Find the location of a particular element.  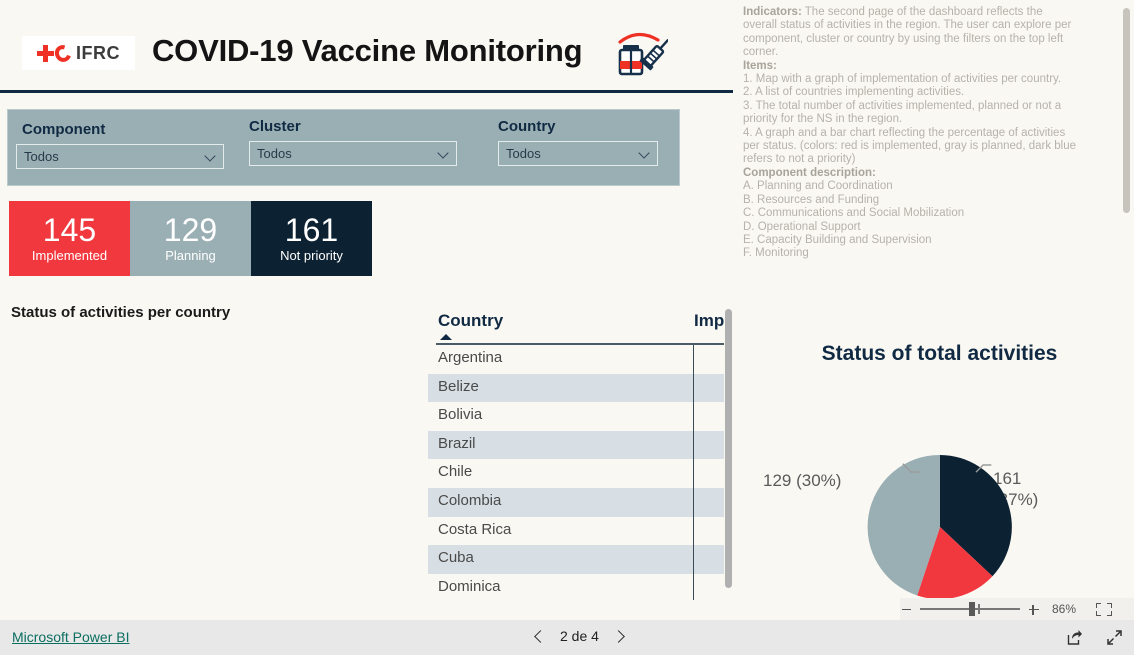

filter-cluster-dropdown: Todos is located at coordinates (353, 153).